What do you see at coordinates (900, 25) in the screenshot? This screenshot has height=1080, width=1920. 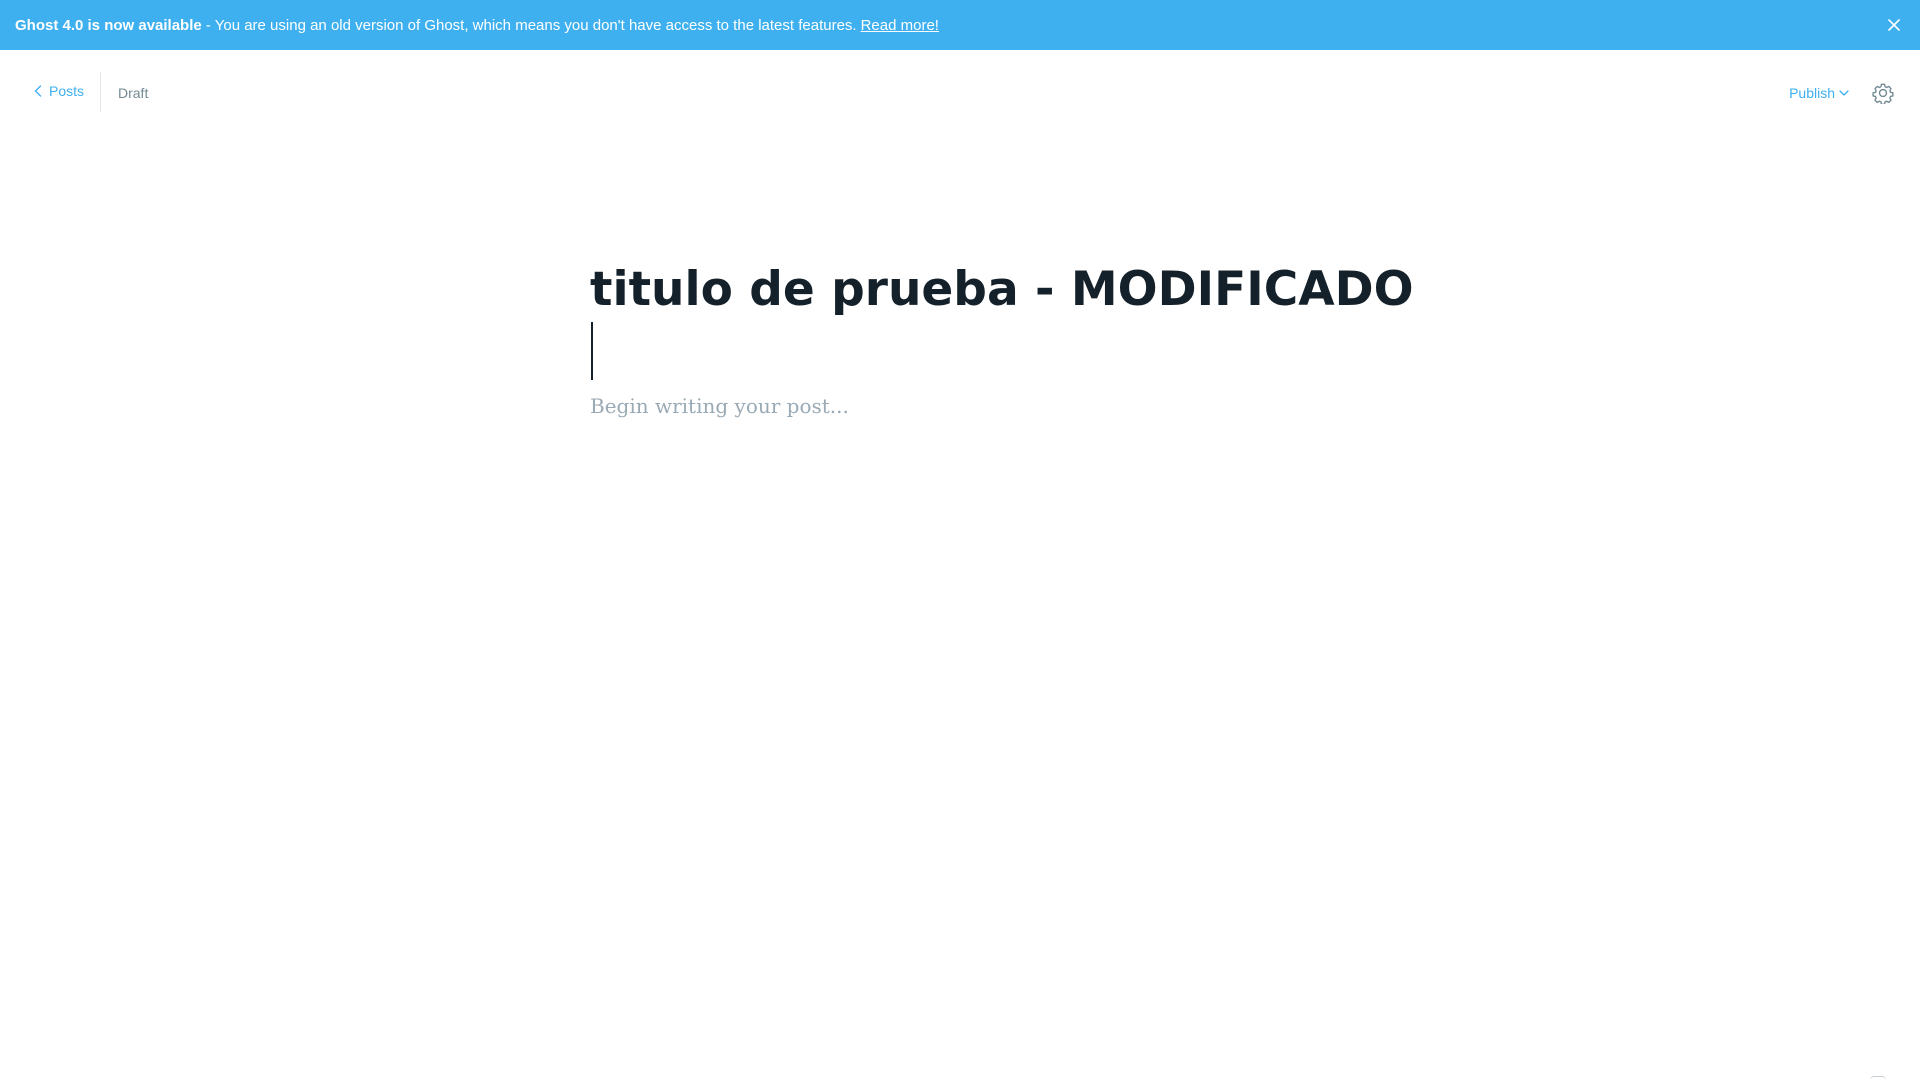 I see `read-more-link: Read more!` at bounding box center [900, 25].